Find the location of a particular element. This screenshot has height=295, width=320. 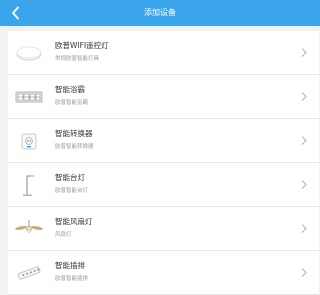

top-bar: 添加设备 is located at coordinates (160, 13).